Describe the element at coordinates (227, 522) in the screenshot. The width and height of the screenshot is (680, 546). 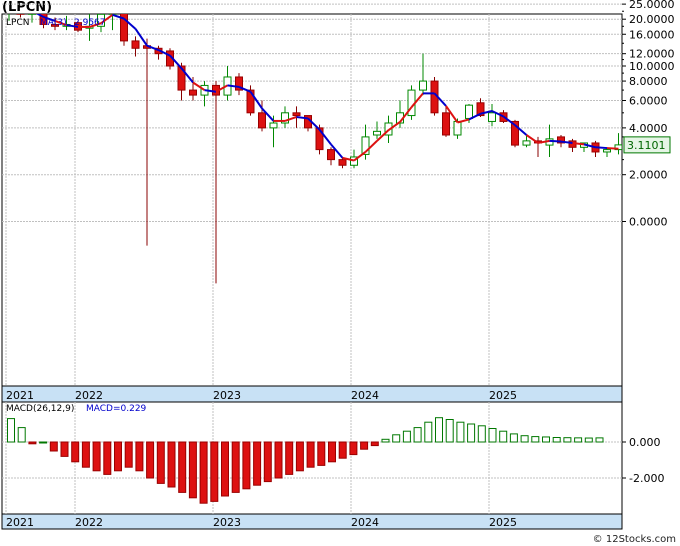
I see `x-tick-label-lower: 2023` at that location.